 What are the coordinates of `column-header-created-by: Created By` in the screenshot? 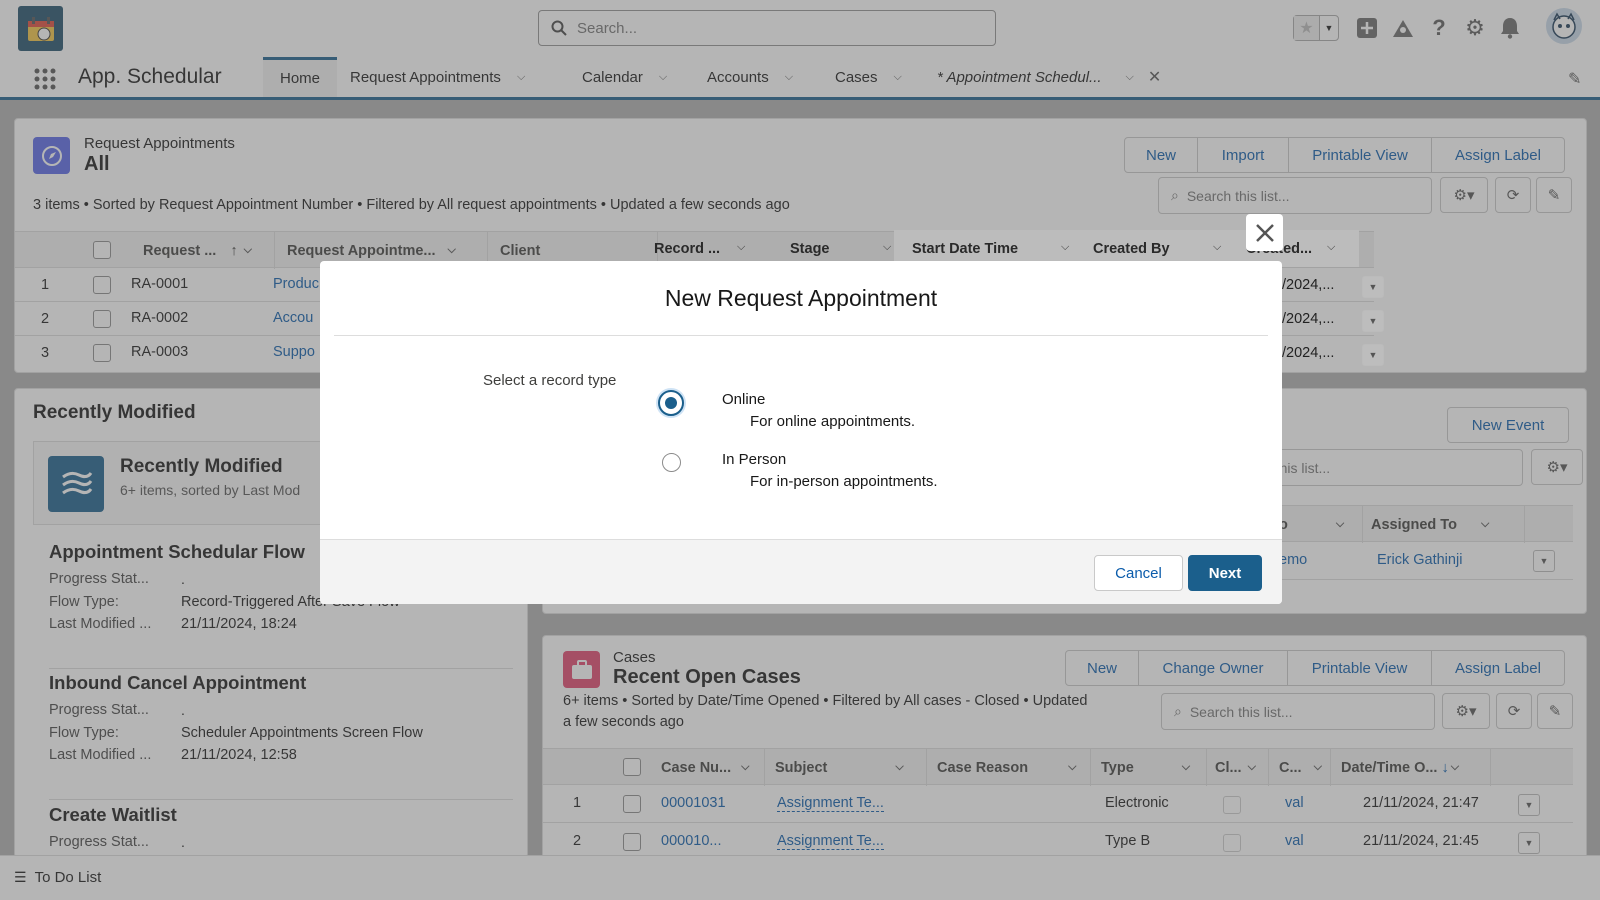 It's located at (1131, 249).